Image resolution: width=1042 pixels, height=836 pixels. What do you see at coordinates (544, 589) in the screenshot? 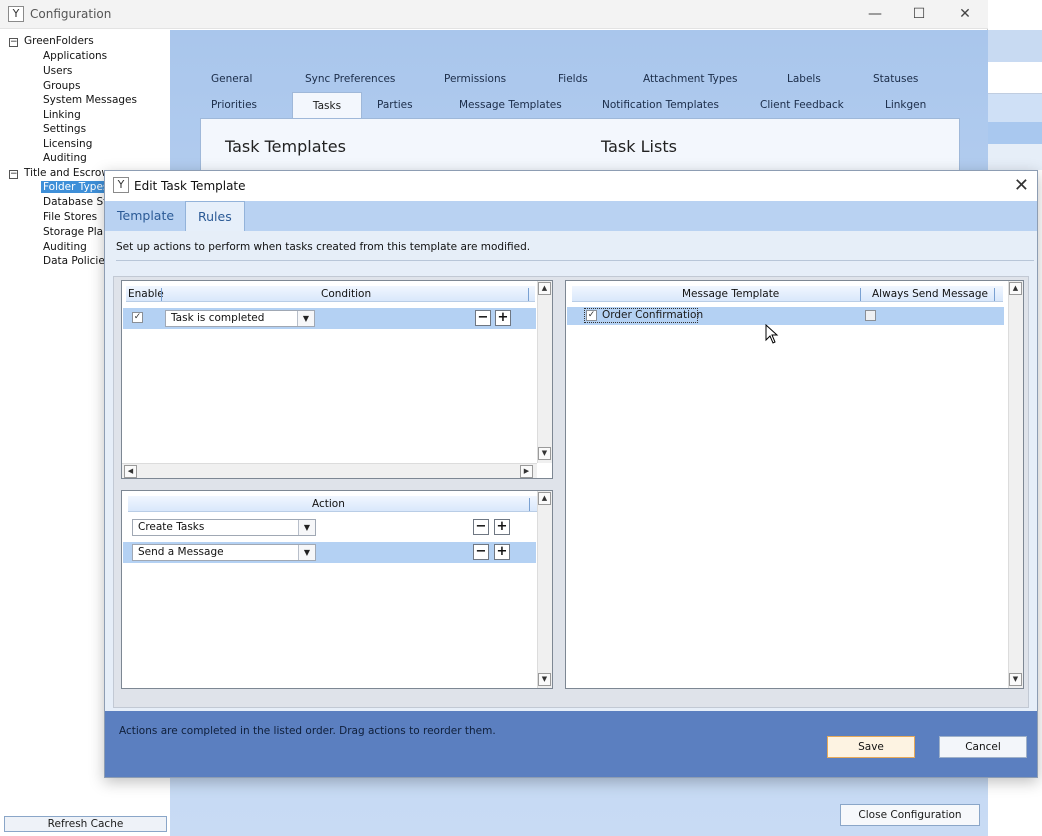
I see `actions-vertical-scrollbar: ▲ ▼` at bounding box center [544, 589].